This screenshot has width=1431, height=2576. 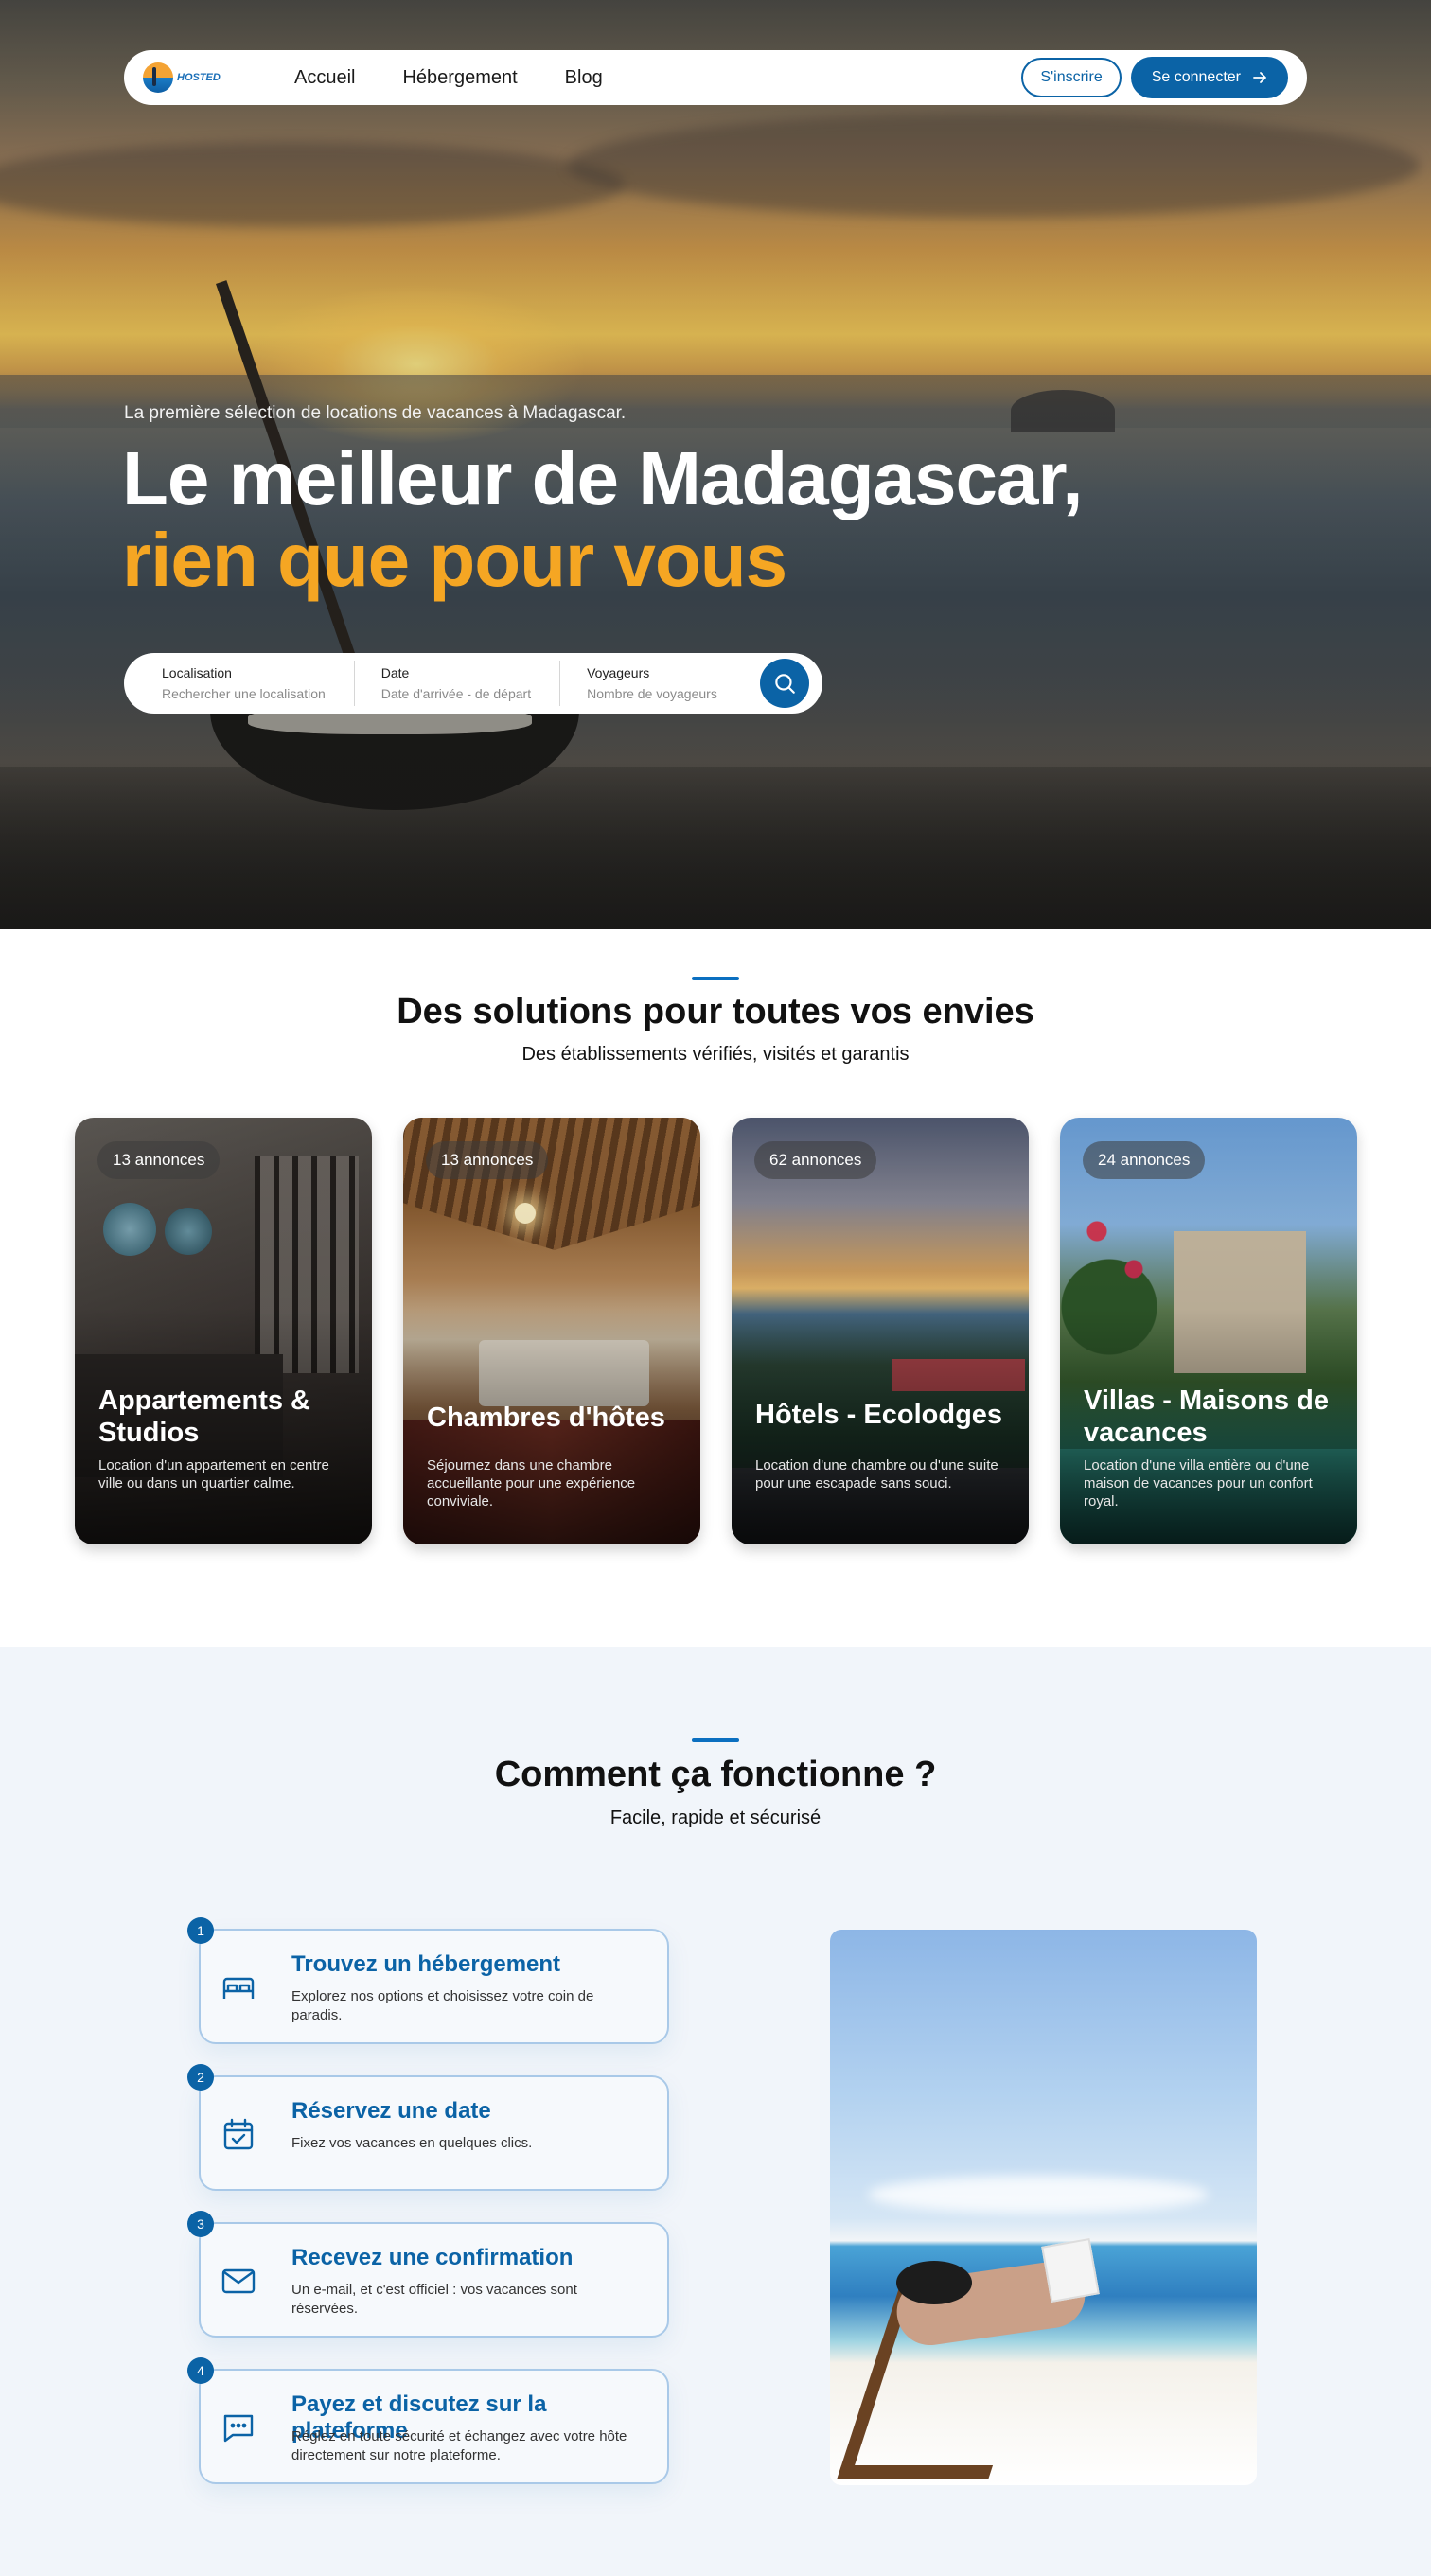 What do you see at coordinates (412, 2143) in the screenshot?
I see `step-description: Fixez vos vacances en quelques clics.` at bounding box center [412, 2143].